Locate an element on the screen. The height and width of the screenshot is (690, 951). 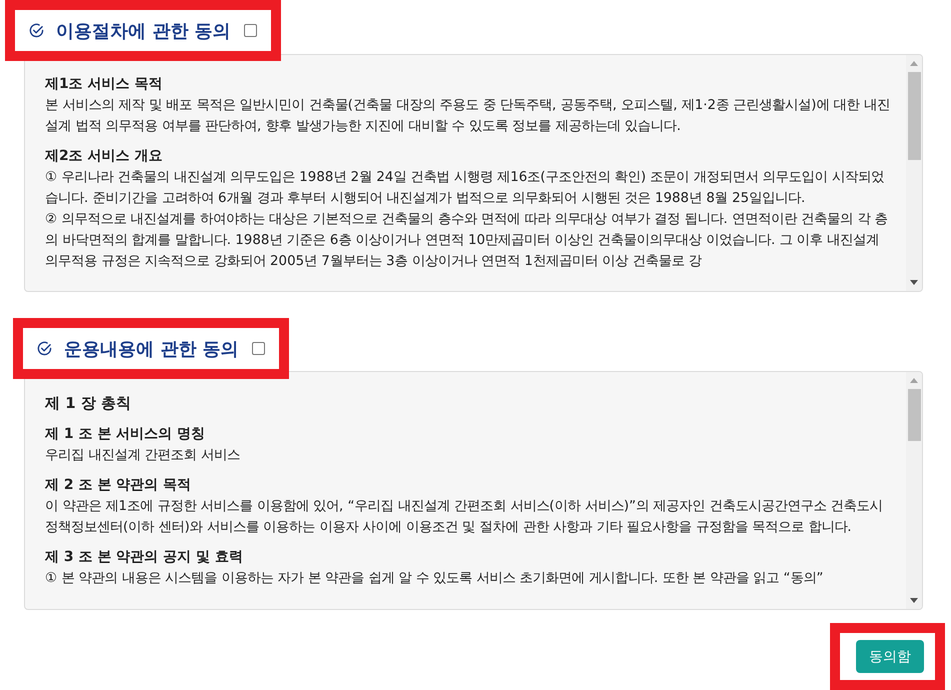
section-title: 이용절차에 관한 동의 is located at coordinates (143, 31).